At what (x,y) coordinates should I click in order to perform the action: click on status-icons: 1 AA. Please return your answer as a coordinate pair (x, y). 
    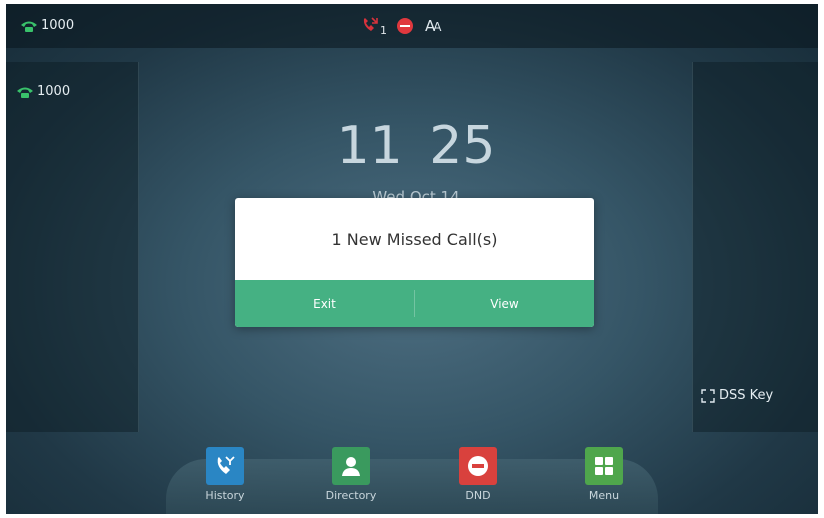
    Looking at the image, I should click on (401, 26).